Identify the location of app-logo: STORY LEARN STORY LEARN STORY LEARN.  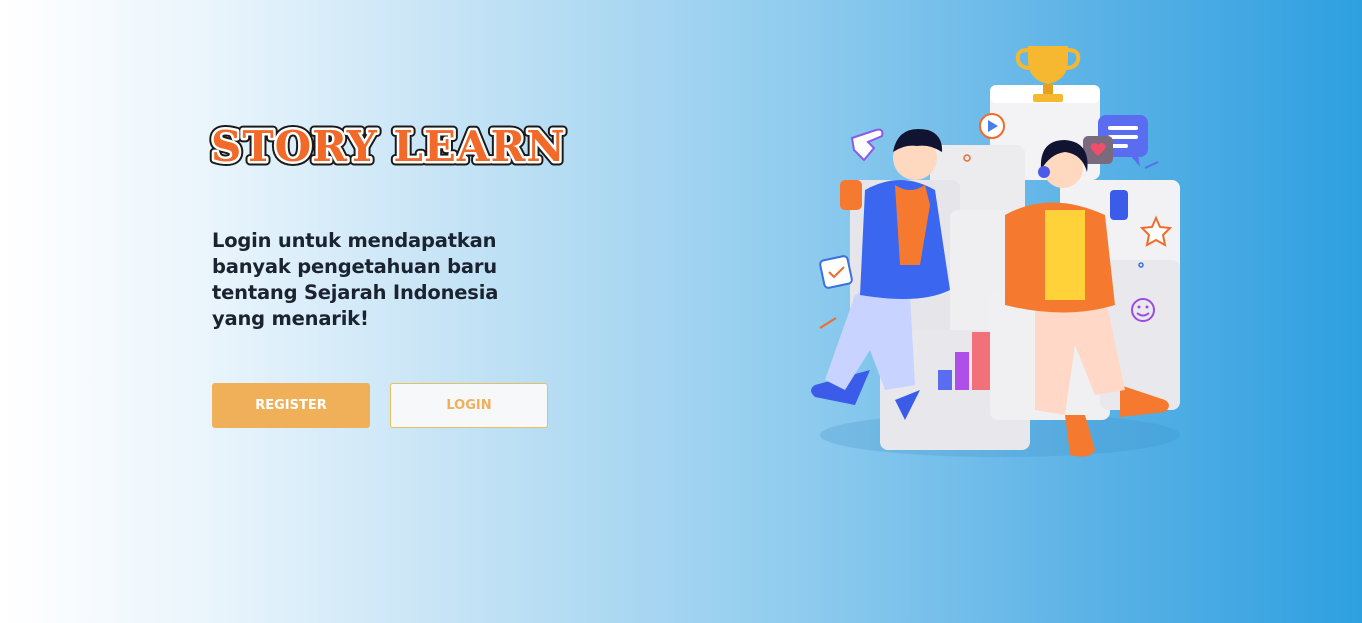
(395, 147).